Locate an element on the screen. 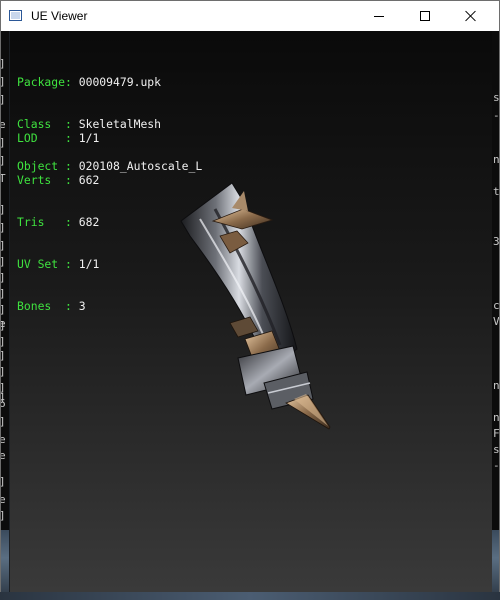  maximize-button is located at coordinates (425, 16).